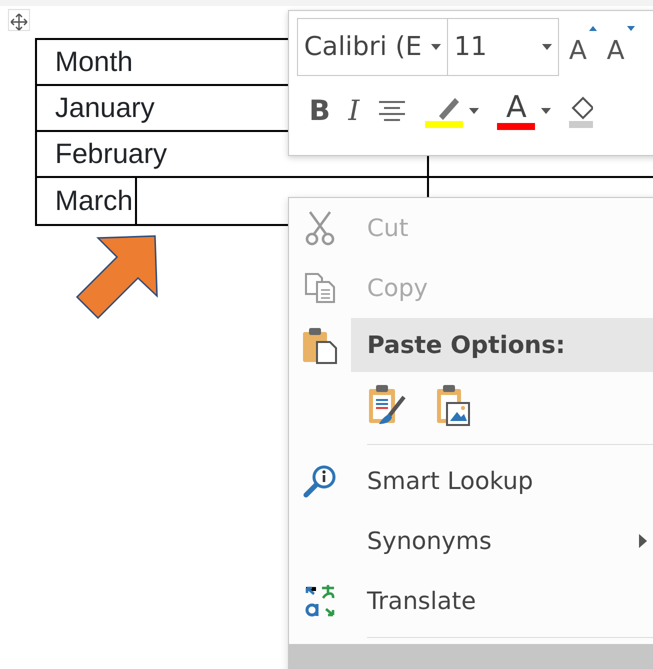 This screenshot has height=669, width=653. I want to click on paste-picture-button, so click(453, 405).